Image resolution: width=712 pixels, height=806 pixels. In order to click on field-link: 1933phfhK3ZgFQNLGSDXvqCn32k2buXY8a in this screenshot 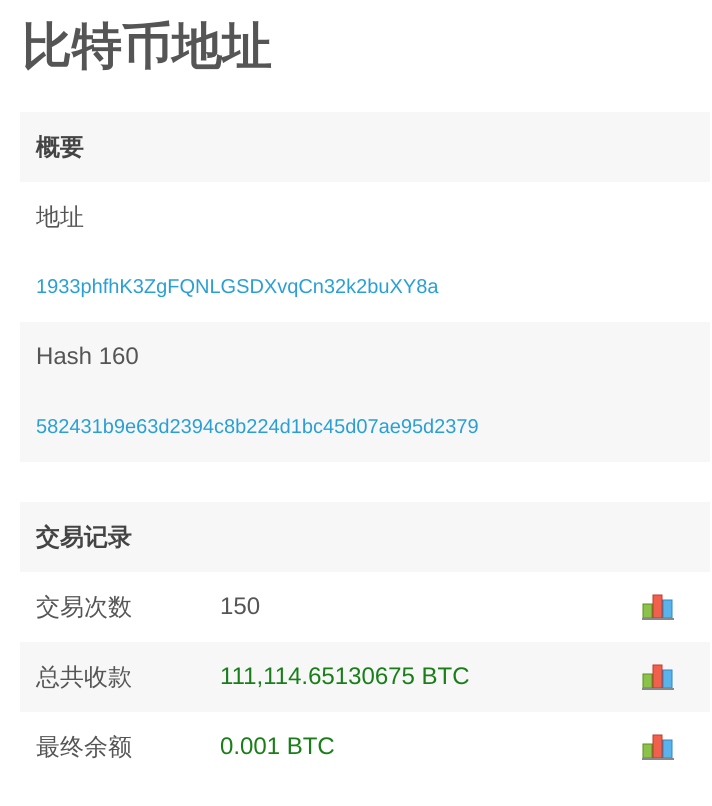, I will do `click(237, 287)`.